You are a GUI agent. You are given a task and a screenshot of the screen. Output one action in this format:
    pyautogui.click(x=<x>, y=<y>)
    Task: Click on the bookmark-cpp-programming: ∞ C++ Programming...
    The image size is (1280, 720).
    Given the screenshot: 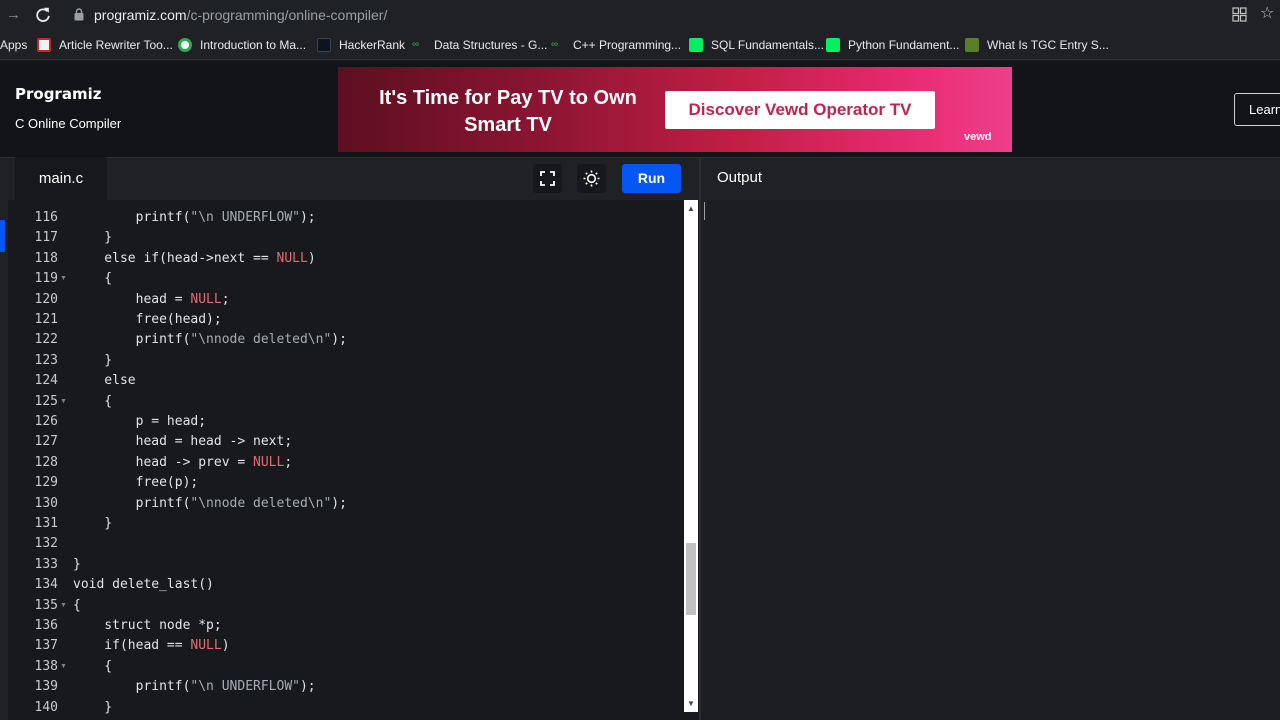 What is the action you would take?
    pyautogui.click(x=616, y=45)
    